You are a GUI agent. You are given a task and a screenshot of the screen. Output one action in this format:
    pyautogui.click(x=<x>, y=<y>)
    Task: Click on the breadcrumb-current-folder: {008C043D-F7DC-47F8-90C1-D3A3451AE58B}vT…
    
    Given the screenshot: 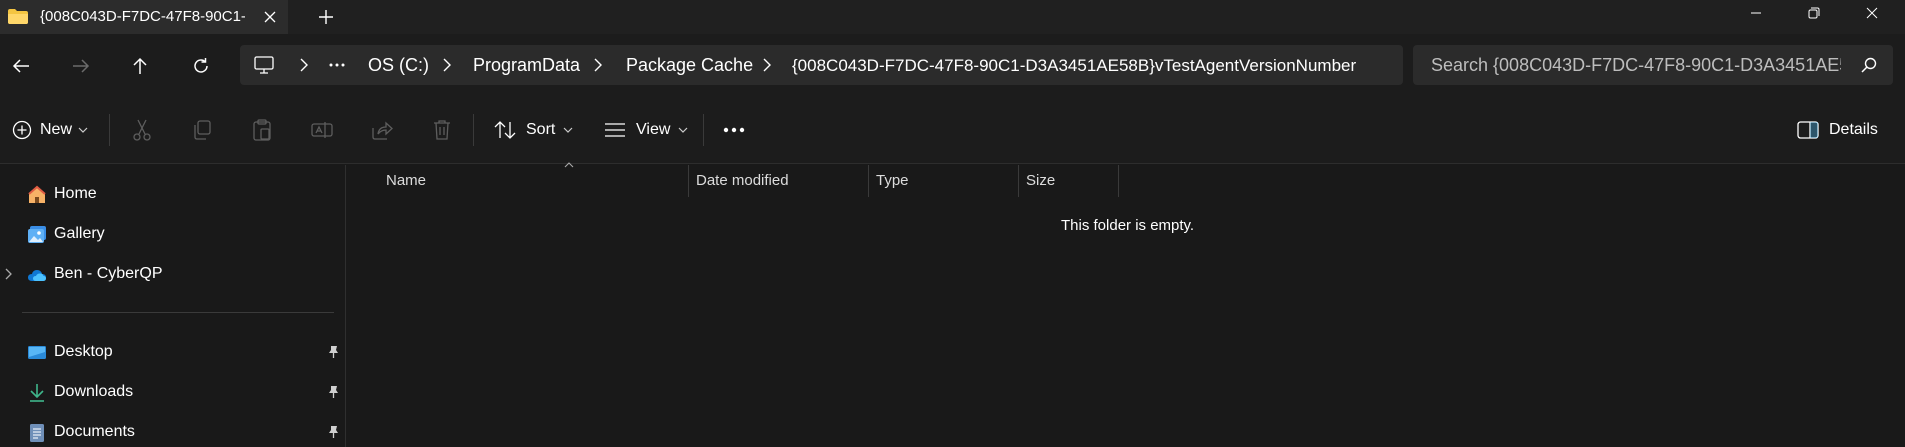 What is the action you would take?
    pyautogui.click(x=1074, y=66)
    